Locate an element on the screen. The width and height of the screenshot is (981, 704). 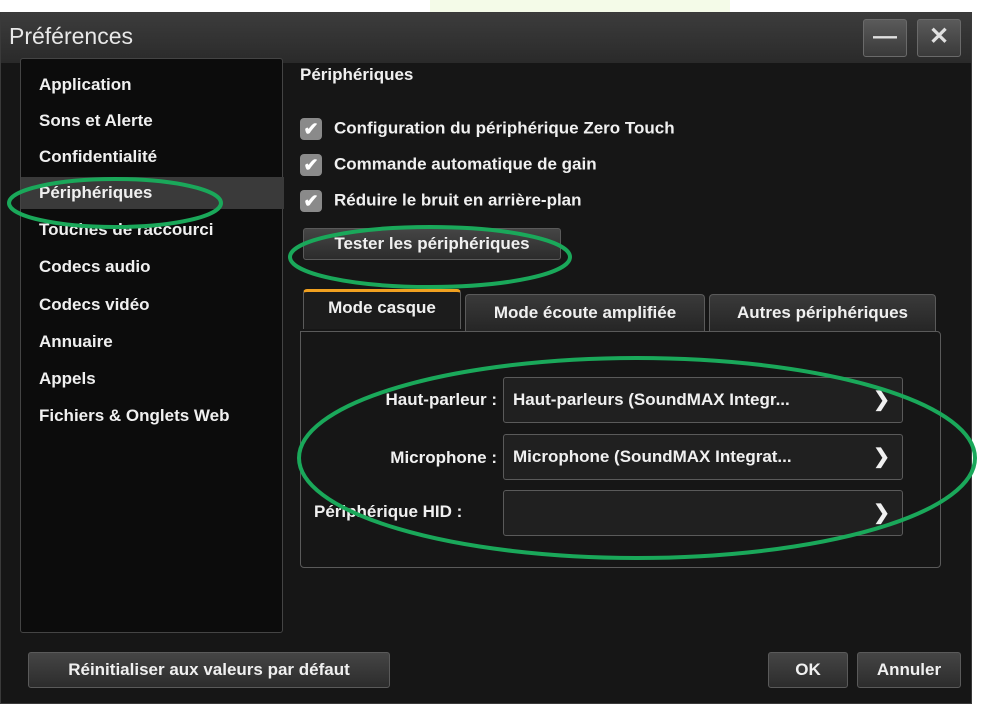
sidebar-item-sons-alerte: Sons et Alerte is located at coordinates (96, 121).